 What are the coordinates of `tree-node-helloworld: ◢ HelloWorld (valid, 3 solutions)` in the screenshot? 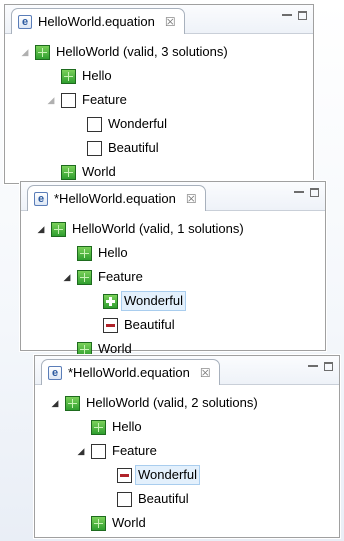 It's located at (123, 52).